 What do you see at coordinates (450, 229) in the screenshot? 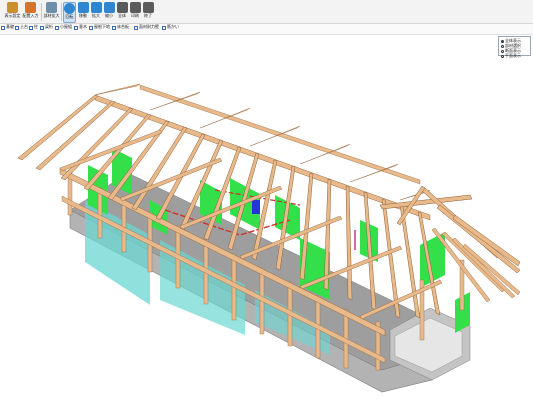
I see `gable-truss` at bounding box center [450, 229].